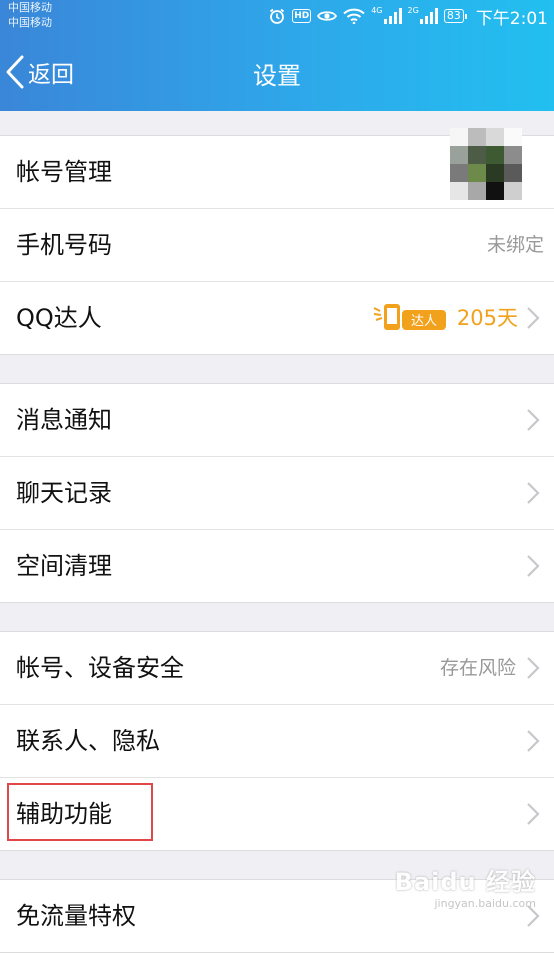  I want to click on row-storage-cleanup: 空间清理, so click(277, 566).